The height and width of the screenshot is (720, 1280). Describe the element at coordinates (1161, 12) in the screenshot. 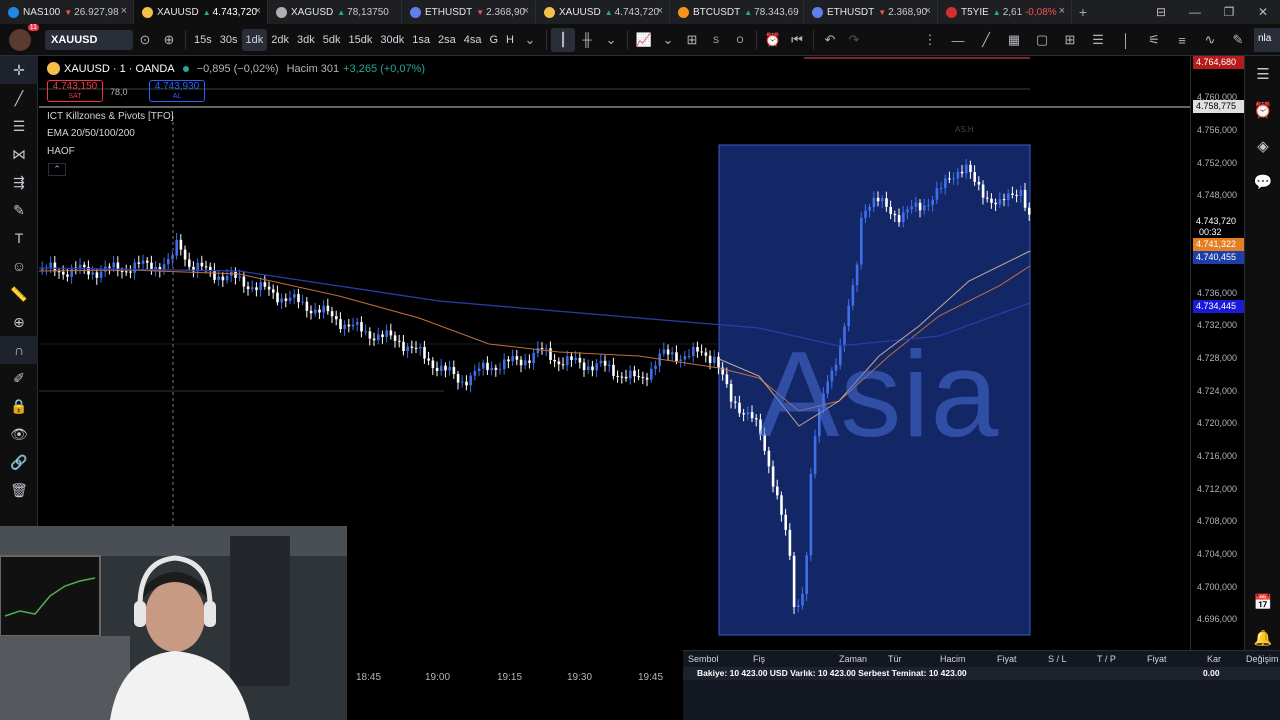

I see `layout-icon: ⊟` at that location.